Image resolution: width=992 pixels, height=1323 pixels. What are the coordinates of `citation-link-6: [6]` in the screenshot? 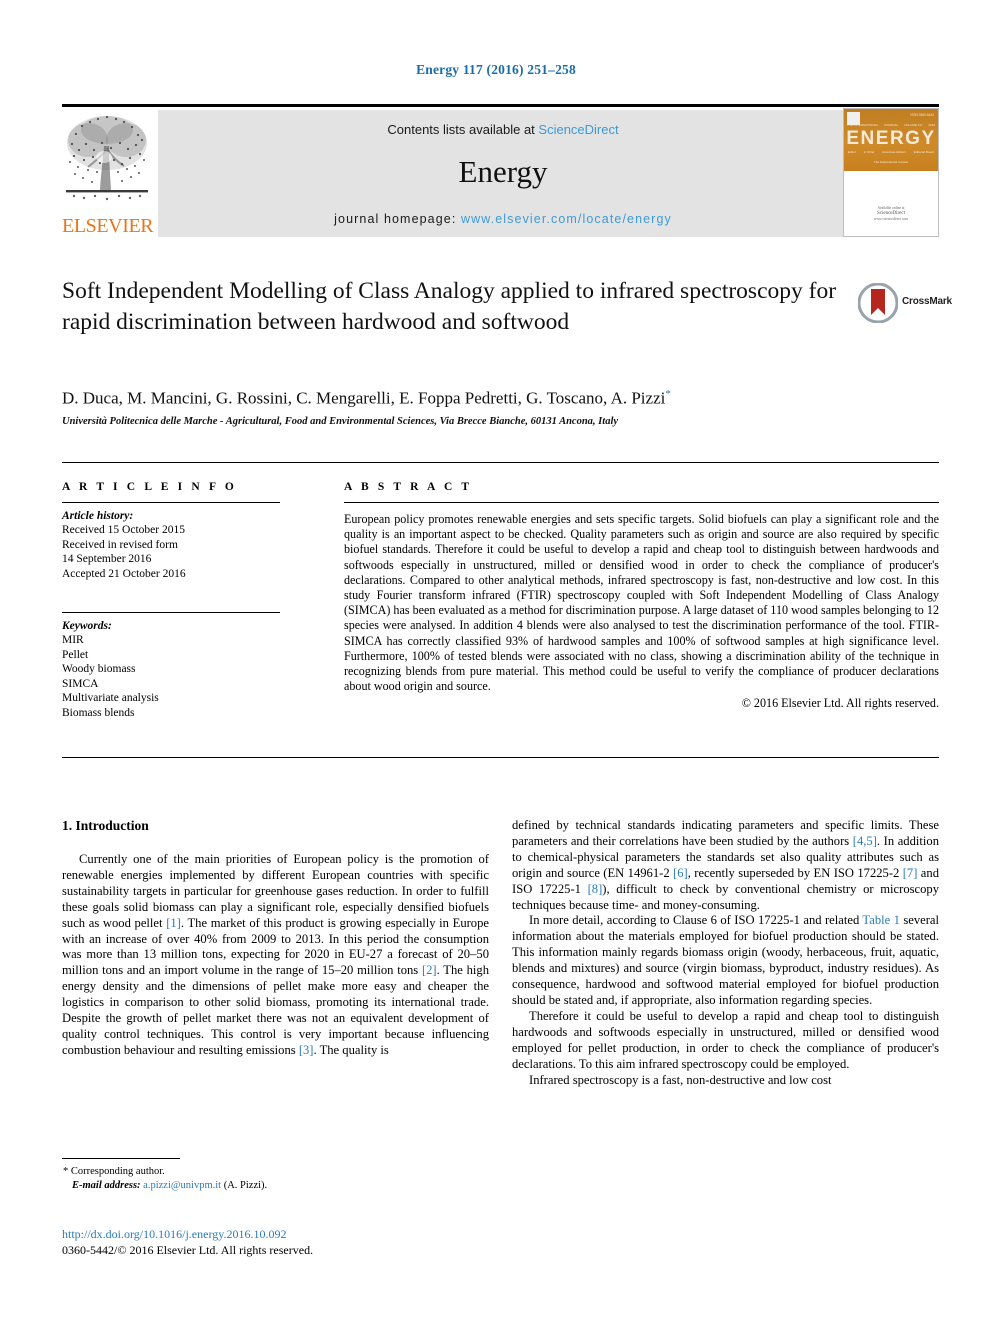 It's located at (680, 873).